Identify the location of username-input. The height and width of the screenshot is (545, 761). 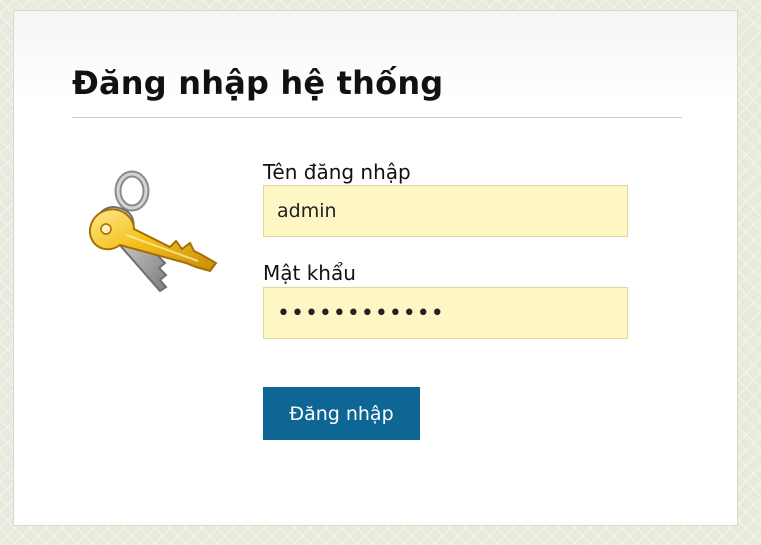
(445, 211).